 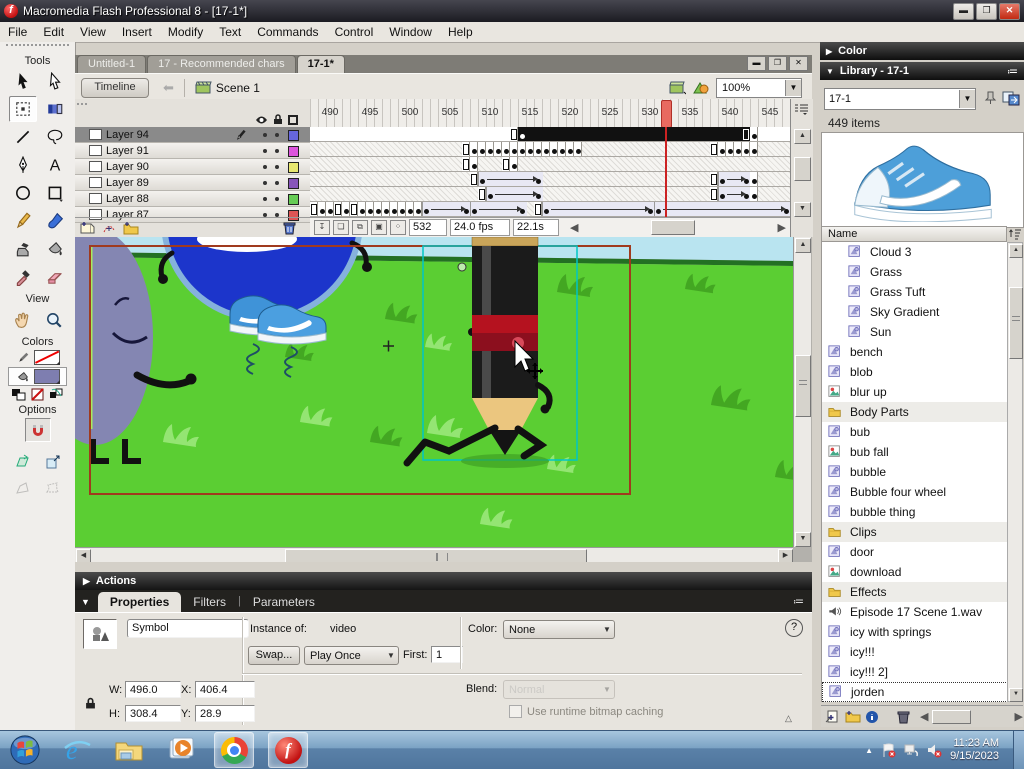 I want to click on sort-order-icon, so click(x=1015, y=234).